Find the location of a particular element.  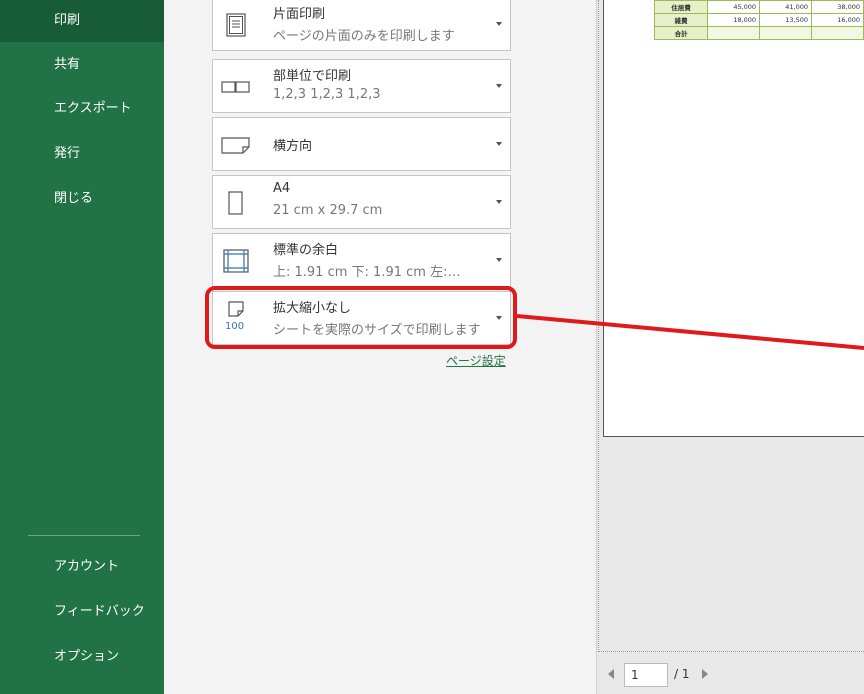

table-row: 住居費 45,000 41,000 38,000 is located at coordinates (758, 7).